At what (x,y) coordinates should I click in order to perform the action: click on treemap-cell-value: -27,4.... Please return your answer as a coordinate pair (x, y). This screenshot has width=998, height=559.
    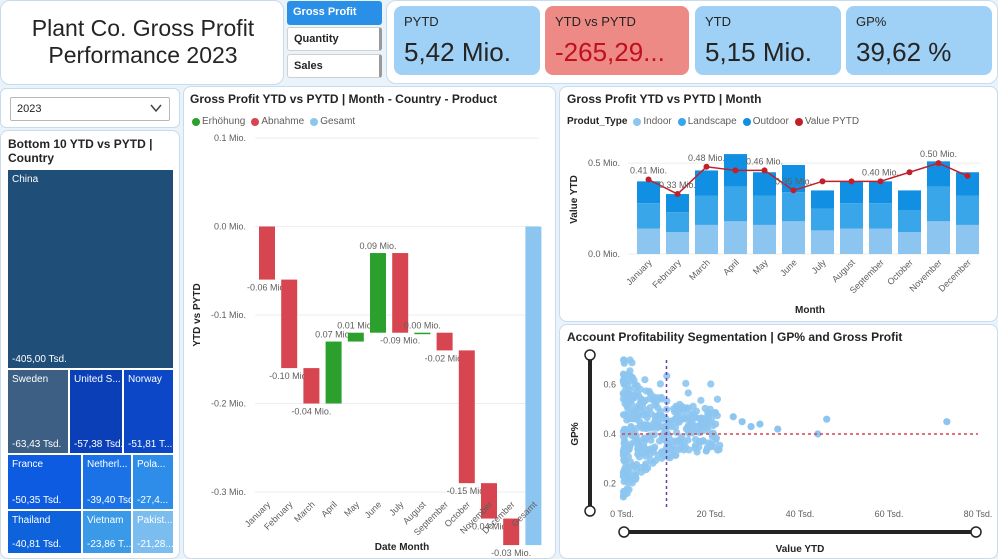
    Looking at the image, I should click on (153, 500).